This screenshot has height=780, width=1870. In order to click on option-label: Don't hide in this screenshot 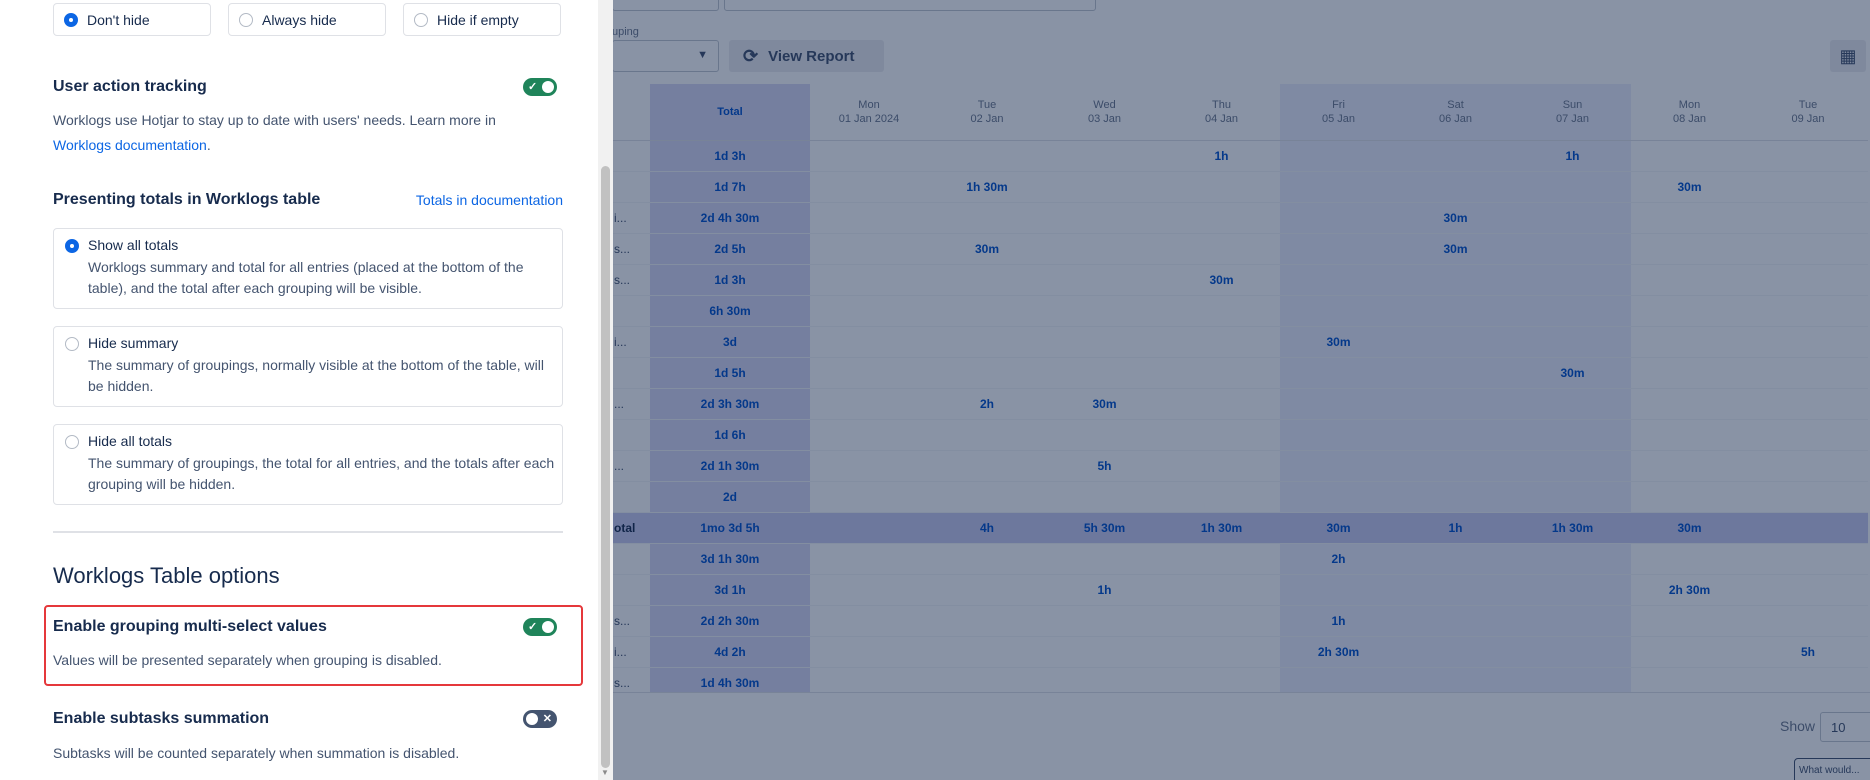, I will do `click(118, 19)`.